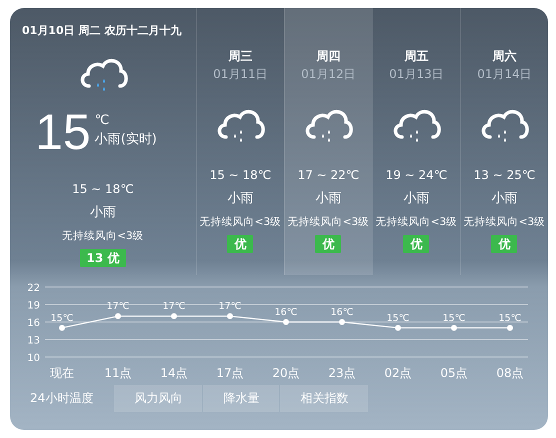 The image size is (556, 438). Describe the element at coordinates (416, 141) in the screenshot. I see `forecast-day: 周五 01月13日 19 ~ 24℃ 小雨 无持续风向<3级 优` at that location.